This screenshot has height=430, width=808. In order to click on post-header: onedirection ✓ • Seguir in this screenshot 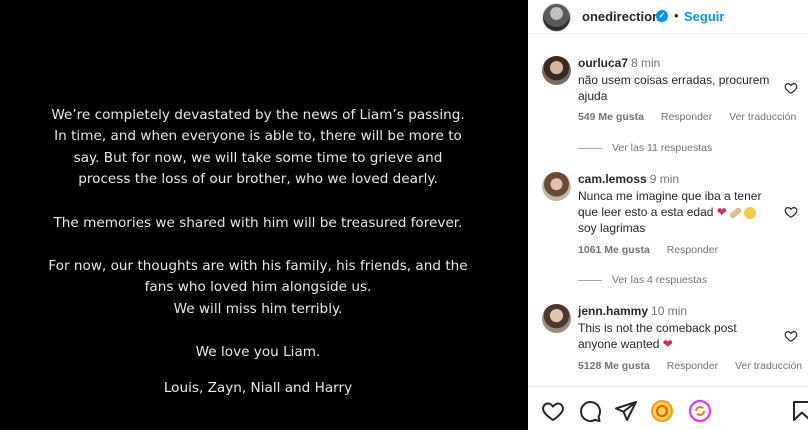, I will do `click(668, 17)`.